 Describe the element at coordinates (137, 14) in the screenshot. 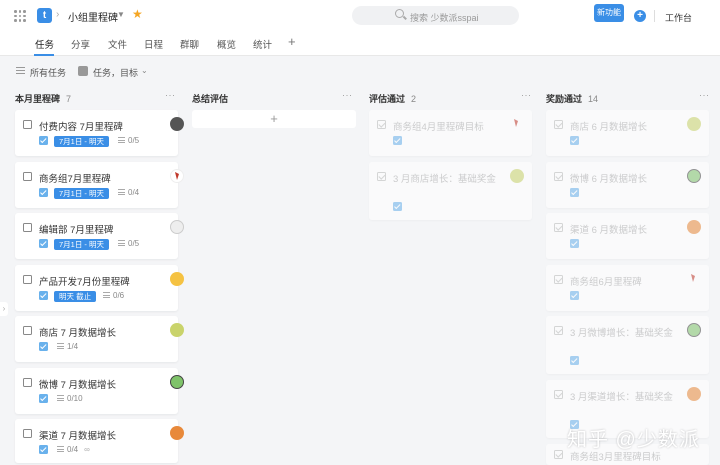

I see `star-icon: ★` at that location.